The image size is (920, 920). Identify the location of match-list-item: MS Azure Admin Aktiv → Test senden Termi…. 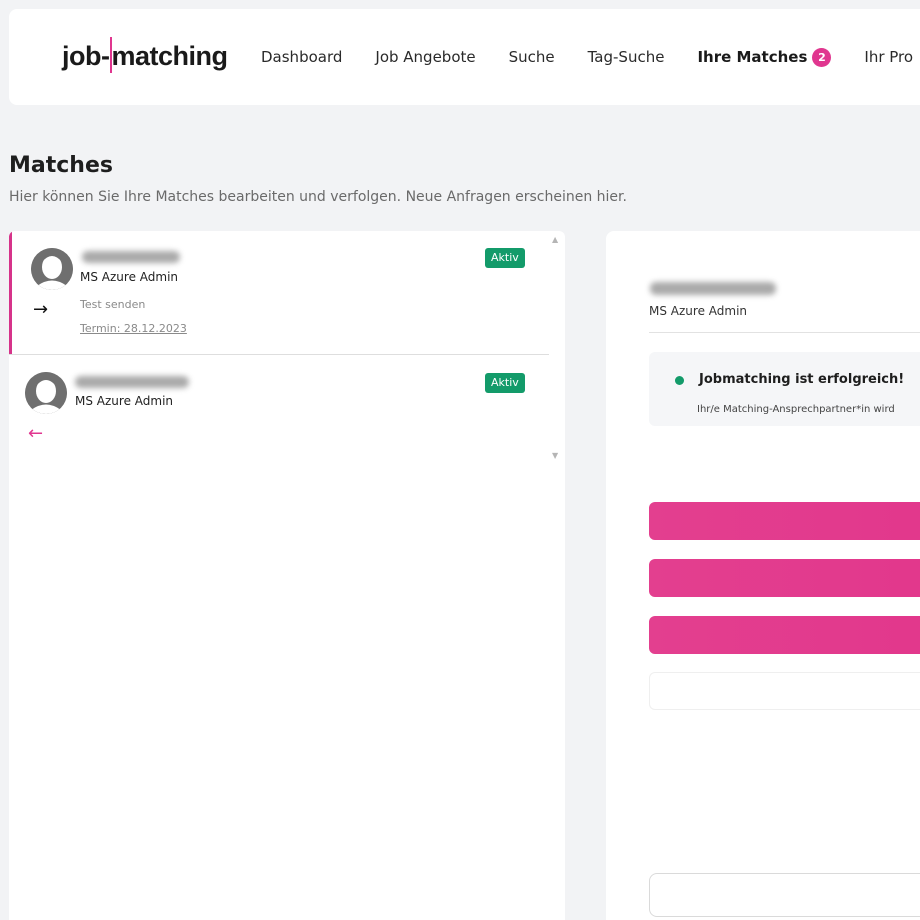
(279, 292).